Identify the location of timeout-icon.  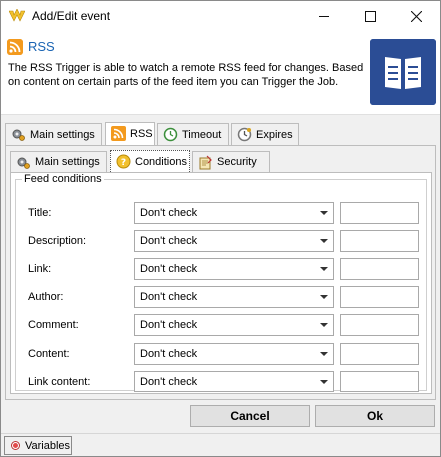
(170, 134).